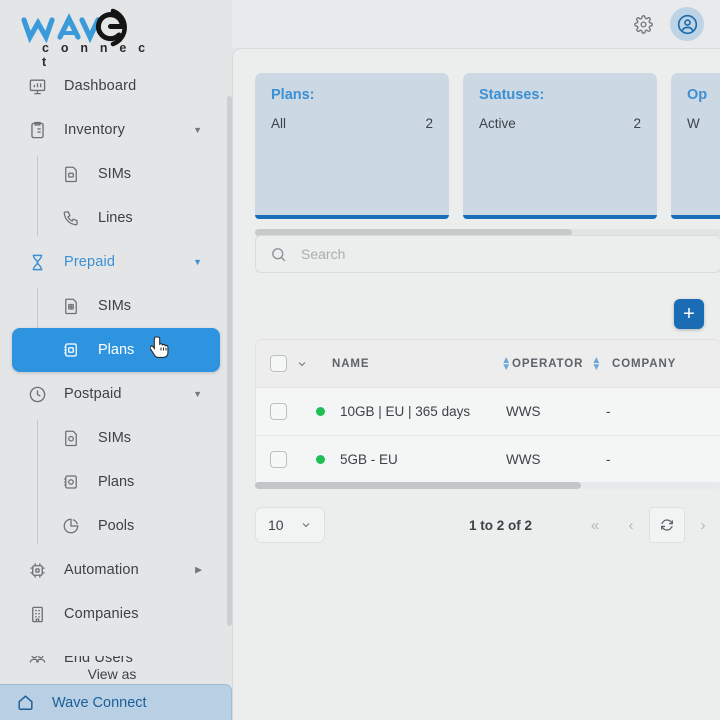 The image size is (720, 720). I want to click on chevron-right-icon: ▶, so click(198, 570).